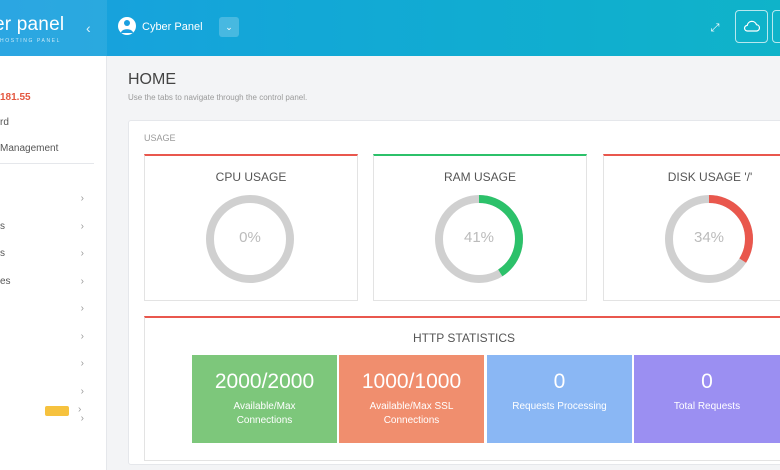  Describe the element at coordinates (30, 41) in the screenshot. I see `brand-subtitle: HOSTING PANEL` at that location.